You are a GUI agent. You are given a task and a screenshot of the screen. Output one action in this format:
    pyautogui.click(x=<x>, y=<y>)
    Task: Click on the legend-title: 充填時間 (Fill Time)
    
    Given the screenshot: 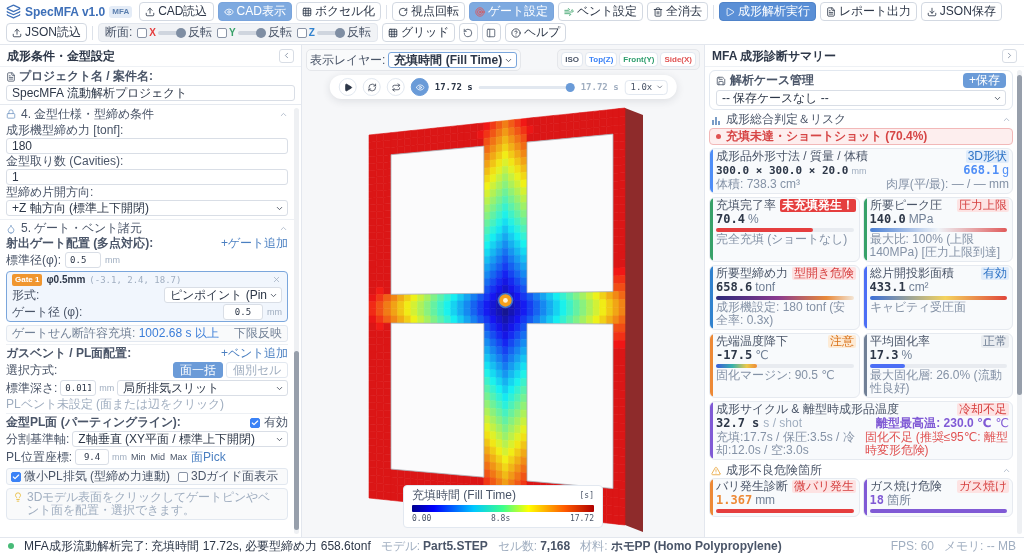 What is the action you would take?
    pyautogui.click(x=464, y=495)
    